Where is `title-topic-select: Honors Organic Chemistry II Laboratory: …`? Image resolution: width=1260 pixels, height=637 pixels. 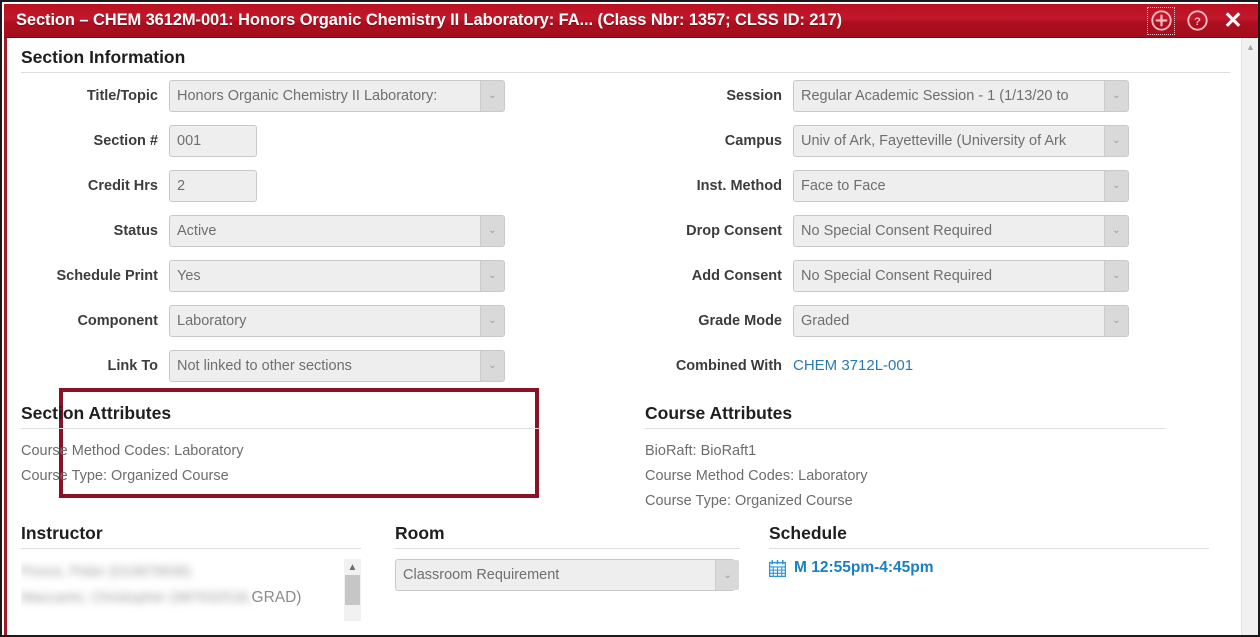 title-topic-select: Honors Organic Chemistry II Laboratory: … is located at coordinates (337, 95).